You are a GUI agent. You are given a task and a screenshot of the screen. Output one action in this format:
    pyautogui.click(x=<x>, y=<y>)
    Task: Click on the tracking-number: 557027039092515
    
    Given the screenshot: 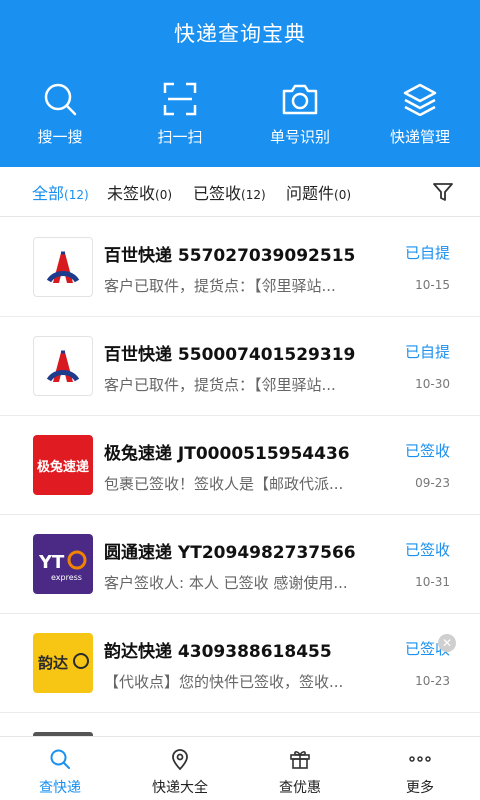 What is the action you would take?
    pyautogui.click(x=266, y=256)
    